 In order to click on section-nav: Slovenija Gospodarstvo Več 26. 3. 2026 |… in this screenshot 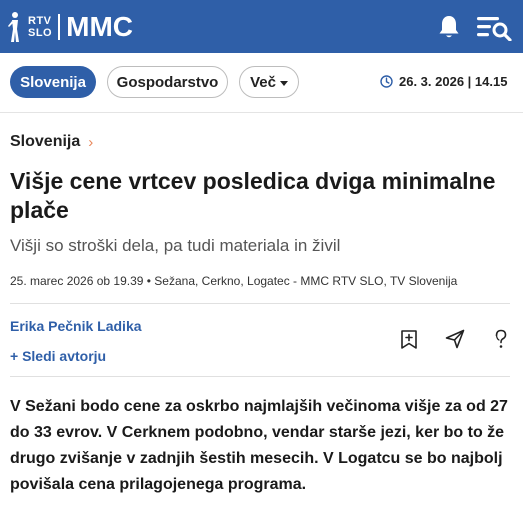, I will do `click(261, 83)`.